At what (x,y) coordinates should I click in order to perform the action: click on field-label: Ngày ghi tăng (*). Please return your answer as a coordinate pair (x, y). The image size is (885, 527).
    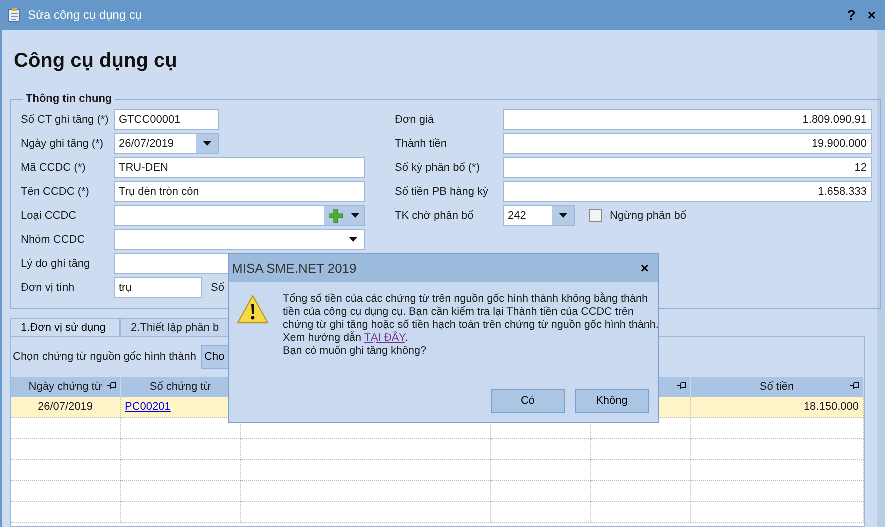
    Looking at the image, I should click on (63, 144).